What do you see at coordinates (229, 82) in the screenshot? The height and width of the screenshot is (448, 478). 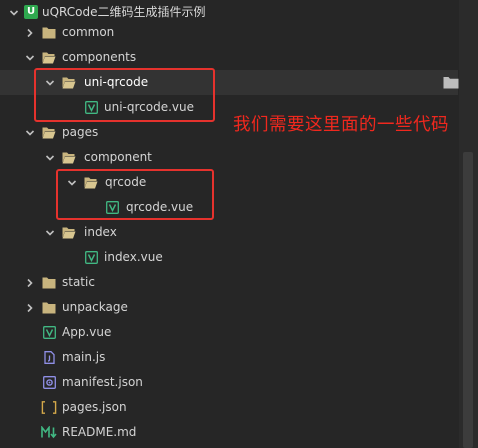 I see `tree-item-uni-qrcode: uni-qrcode` at bounding box center [229, 82].